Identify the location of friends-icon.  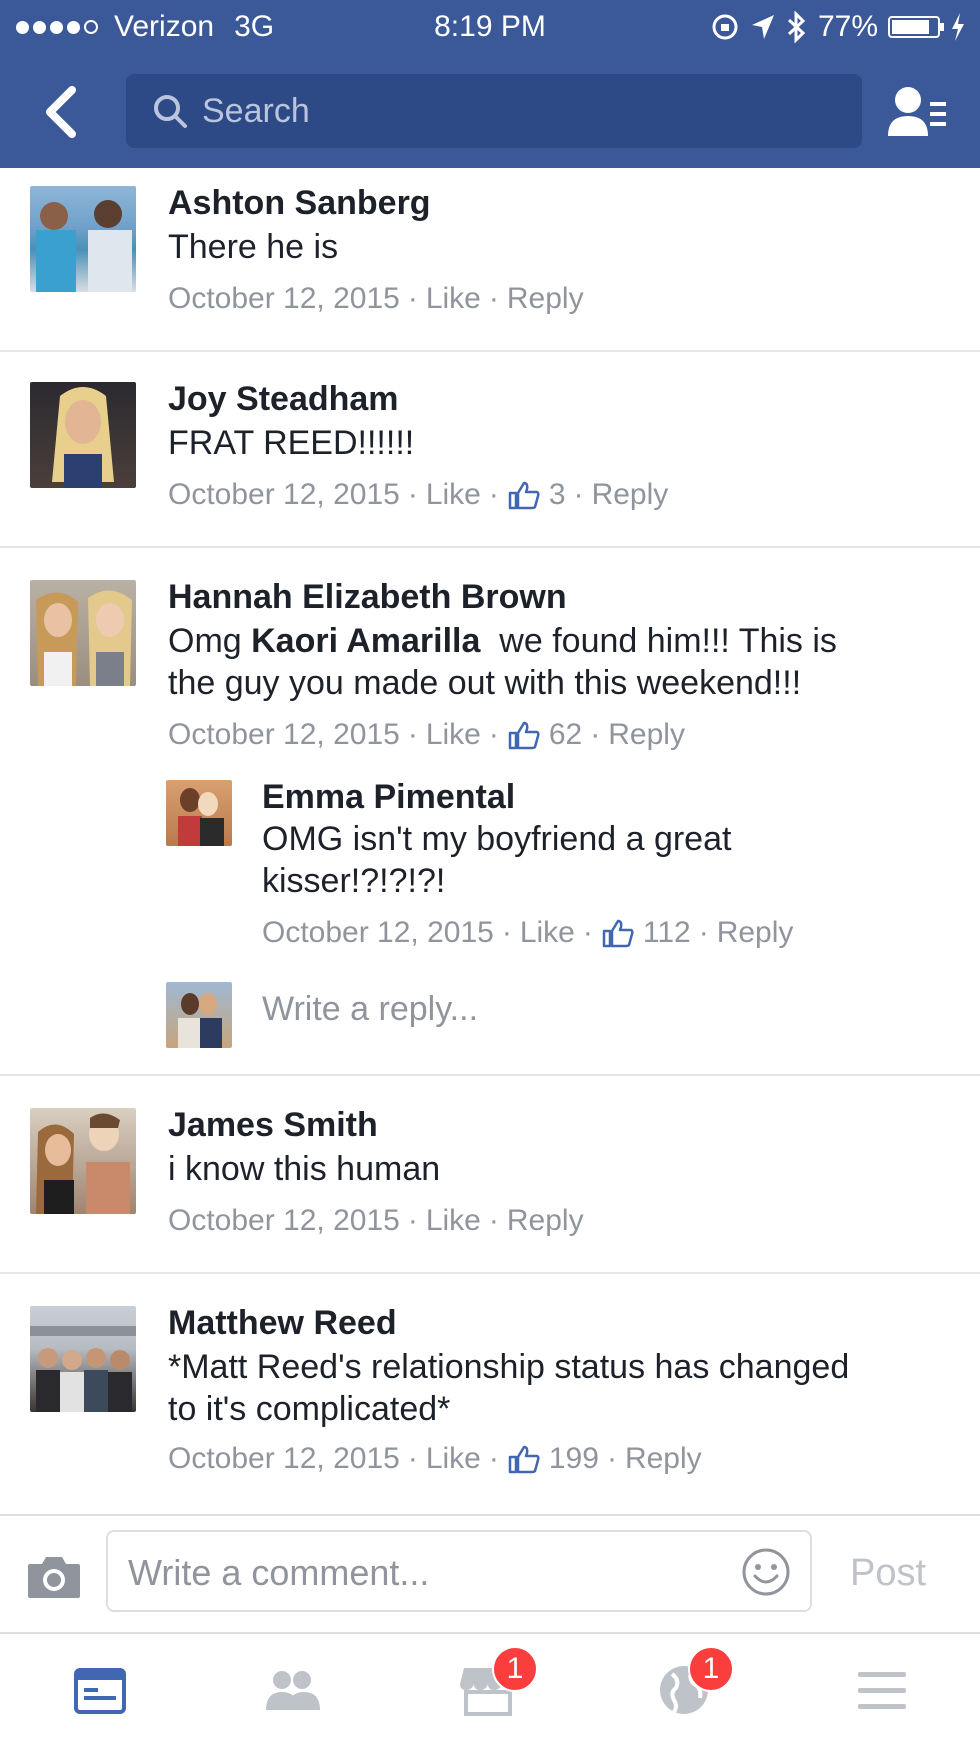
(292, 1690).